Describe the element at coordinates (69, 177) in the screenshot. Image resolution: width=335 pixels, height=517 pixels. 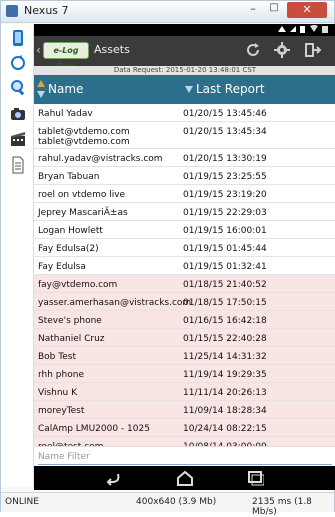
I see `asset-name: Bryan Tabuan` at that location.